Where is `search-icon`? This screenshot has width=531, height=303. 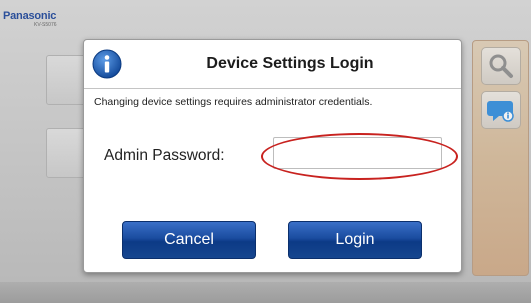
search-icon is located at coordinates (501, 66).